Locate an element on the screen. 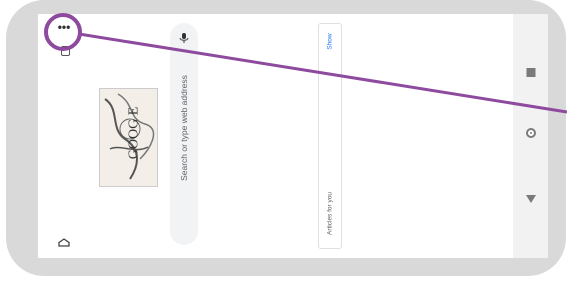 The height and width of the screenshot is (283, 567). google-doodle-image: GOOG E is located at coordinates (128, 137).